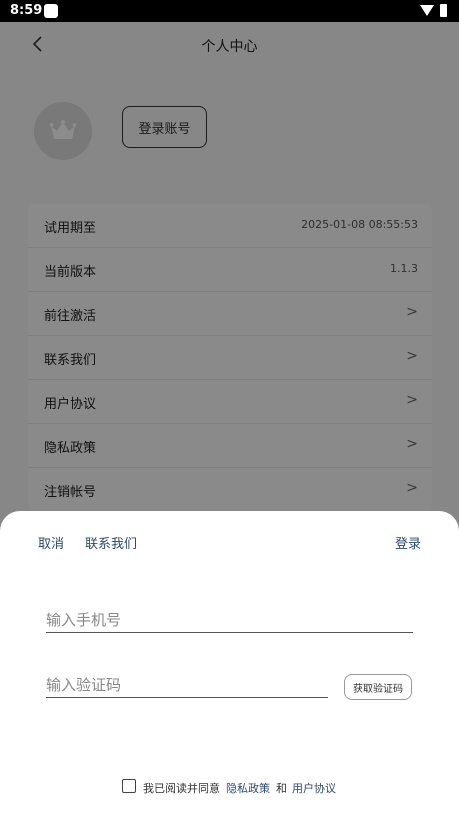 The width and height of the screenshot is (459, 817). Describe the element at coordinates (281, 788) in the screenshot. I see `and-text: 和` at that location.